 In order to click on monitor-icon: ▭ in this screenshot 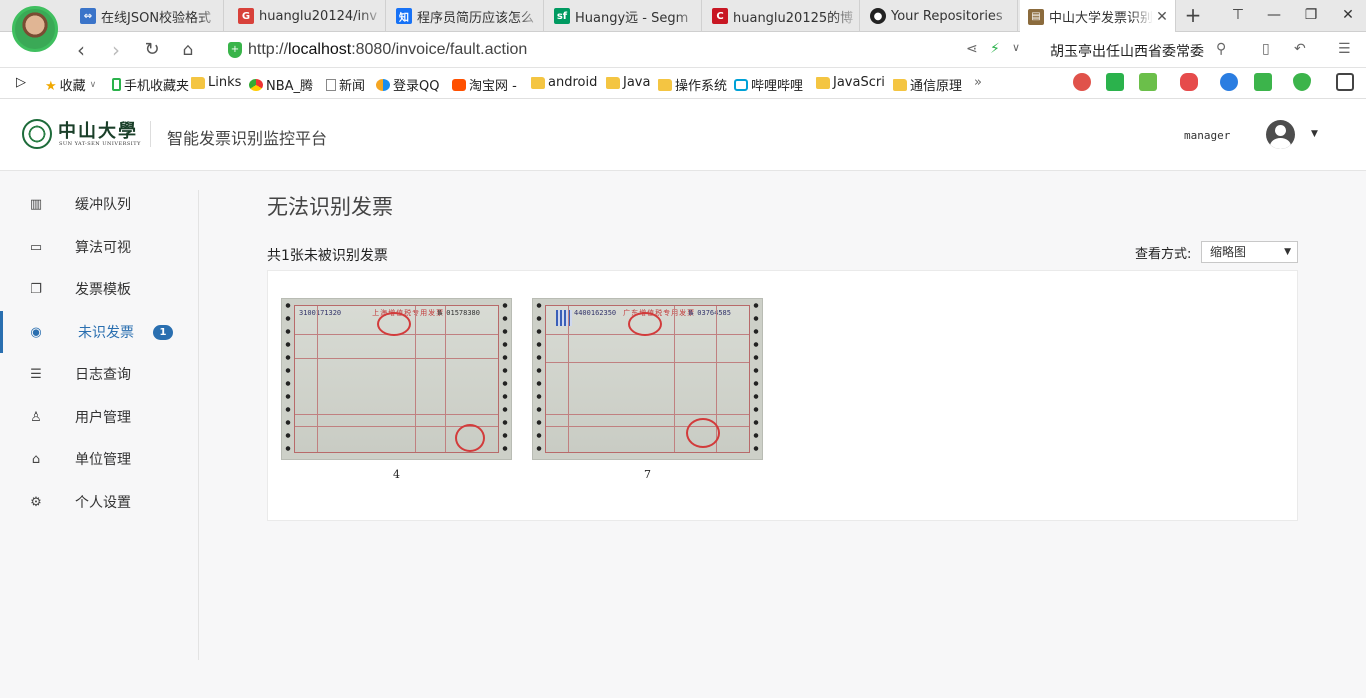, I will do `click(36, 247)`.